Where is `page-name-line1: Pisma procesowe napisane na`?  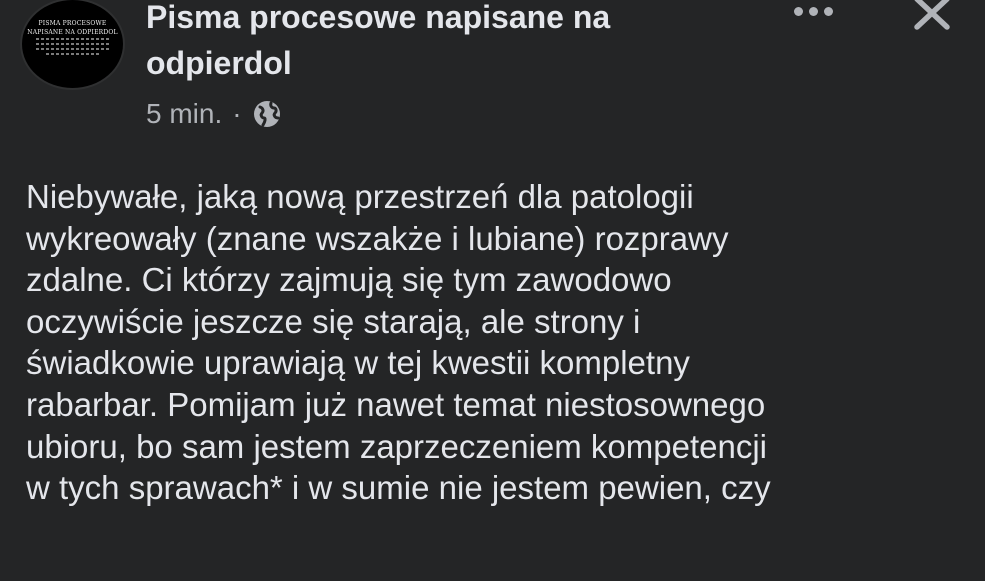
page-name-line1: Pisma procesowe napisane na is located at coordinates (378, 17).